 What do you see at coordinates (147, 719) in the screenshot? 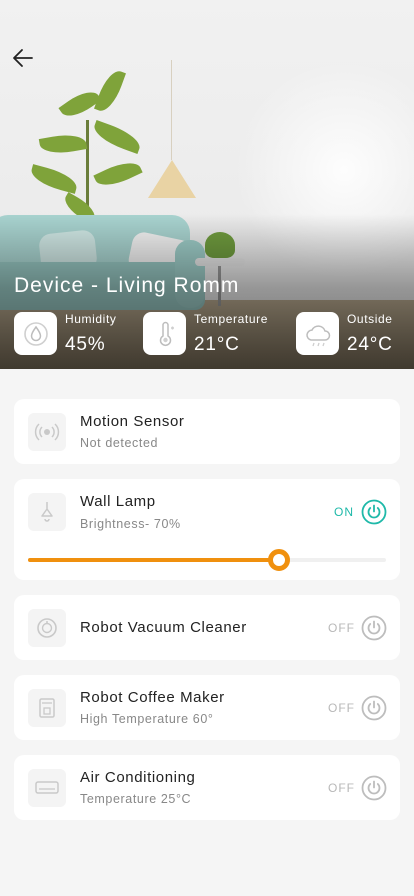
I see `device-status-text: High Temperature 60°` at bounding box center [147, 719].